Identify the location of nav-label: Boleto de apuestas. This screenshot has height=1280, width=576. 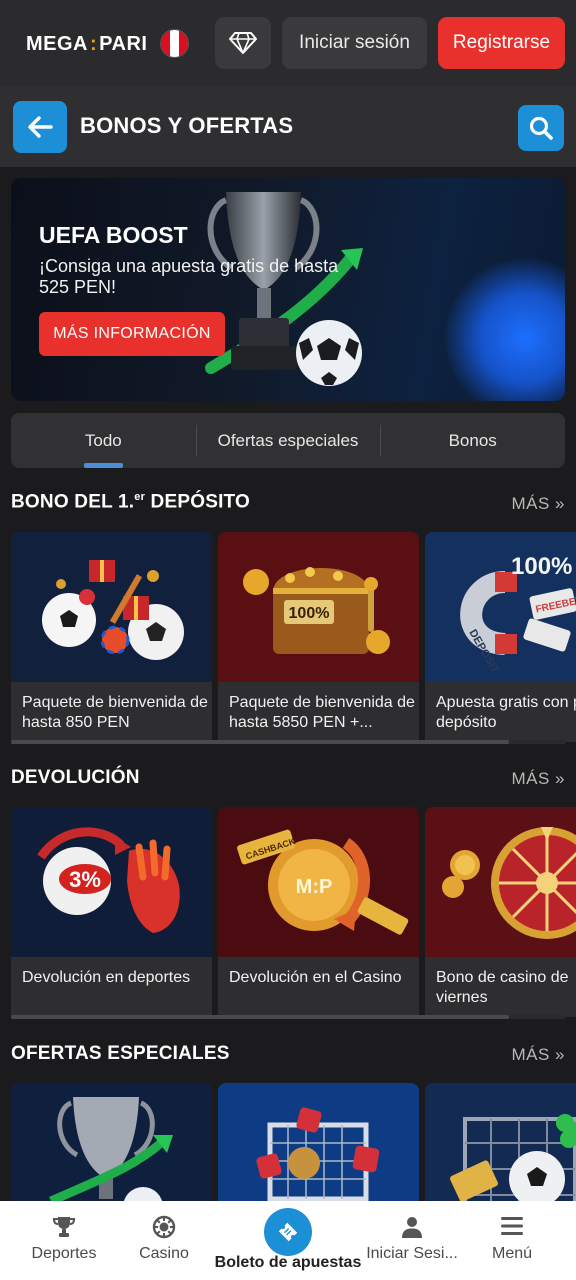
(288, 1262).